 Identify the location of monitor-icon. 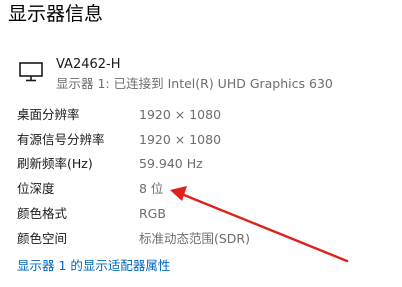
(31, 72).